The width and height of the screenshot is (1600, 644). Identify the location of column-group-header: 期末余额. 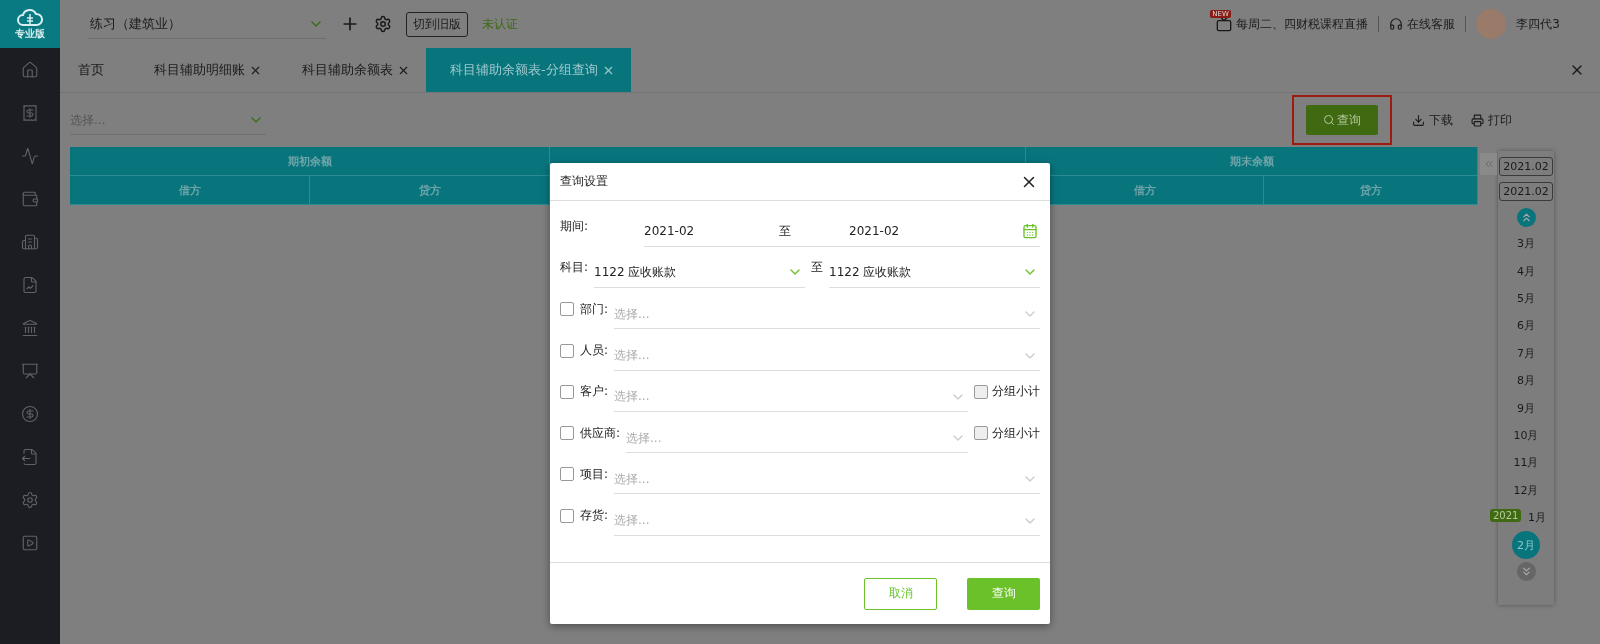
(1252, 161).